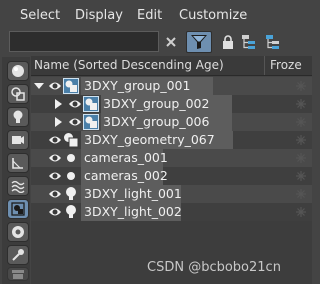 The width and height of the screenshot is (320, 284). I want to click on search-input, so click(84, 41).